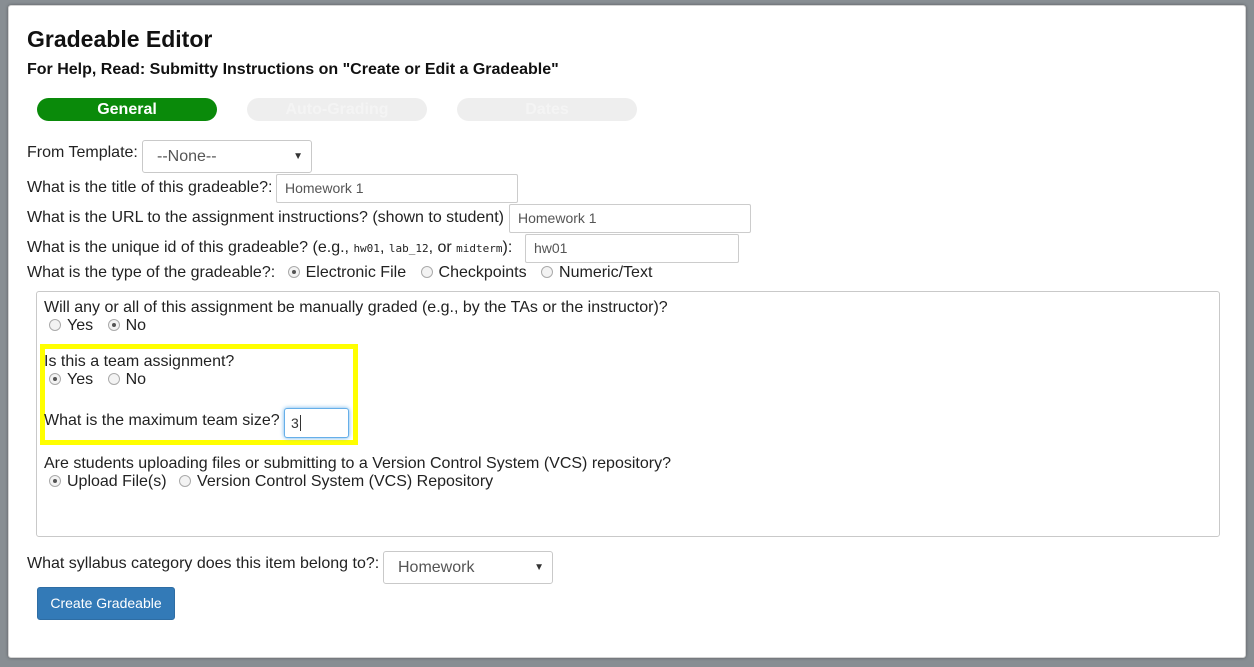 The height and width of the screenshot is (667, 1254). What do you see at coordinates (187, 156) in the screenshot?
I see `template-select-value: --None--` at bounding box center [187, 156].